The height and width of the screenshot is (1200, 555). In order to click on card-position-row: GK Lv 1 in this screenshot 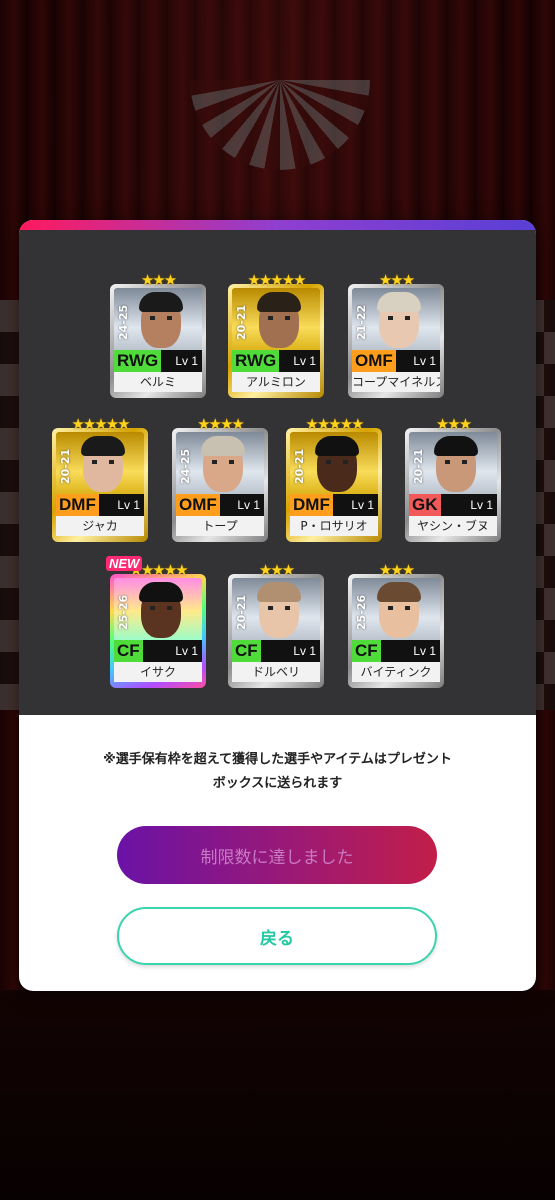, I will do `click(453, 505)`.